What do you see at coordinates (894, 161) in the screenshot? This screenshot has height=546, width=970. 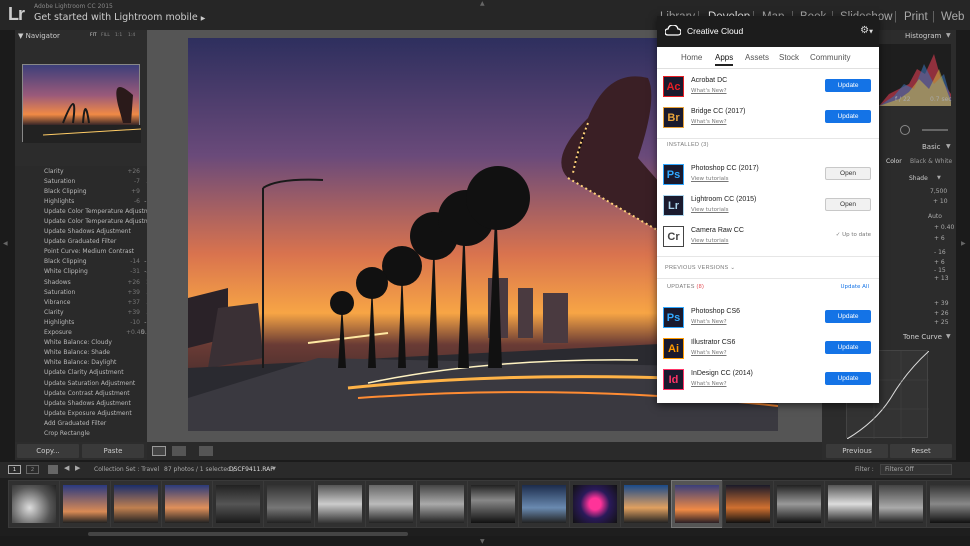 I see `color-mode-tab: Color` at bounding box center [894, 161].